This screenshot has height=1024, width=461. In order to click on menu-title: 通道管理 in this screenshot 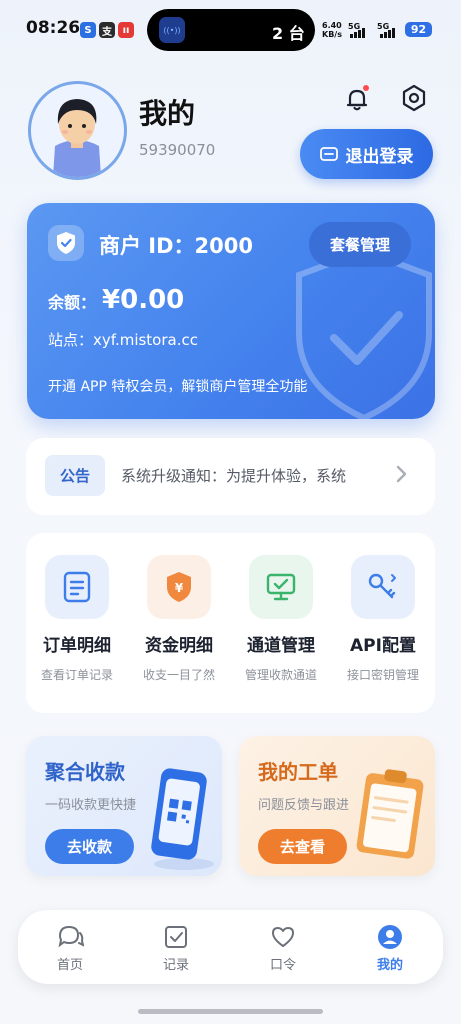, I will do `click(281, 646)`.